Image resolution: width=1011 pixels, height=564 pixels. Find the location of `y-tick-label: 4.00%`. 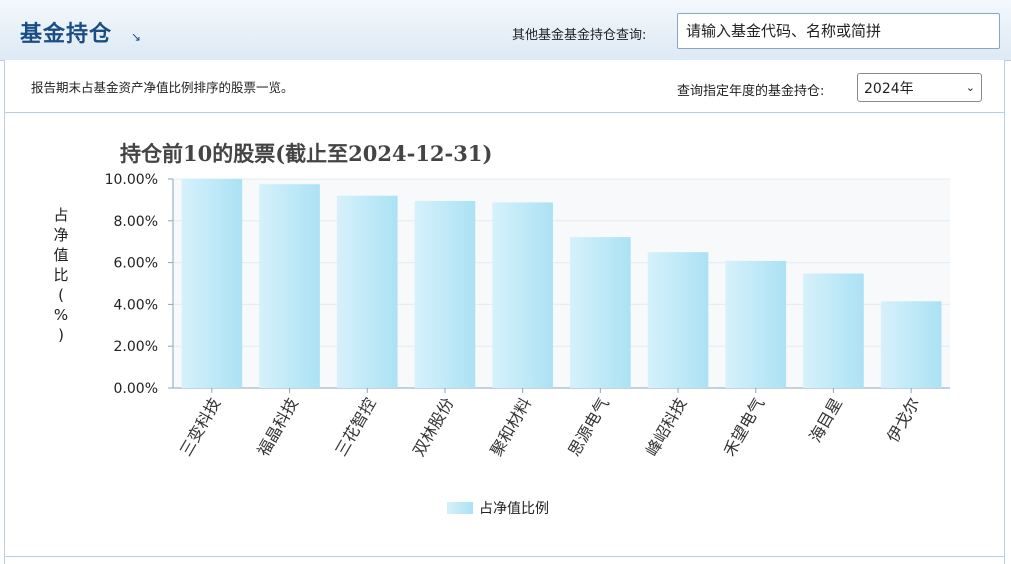

y-tick-label: 4.00% is located at coordinates (136, 305).